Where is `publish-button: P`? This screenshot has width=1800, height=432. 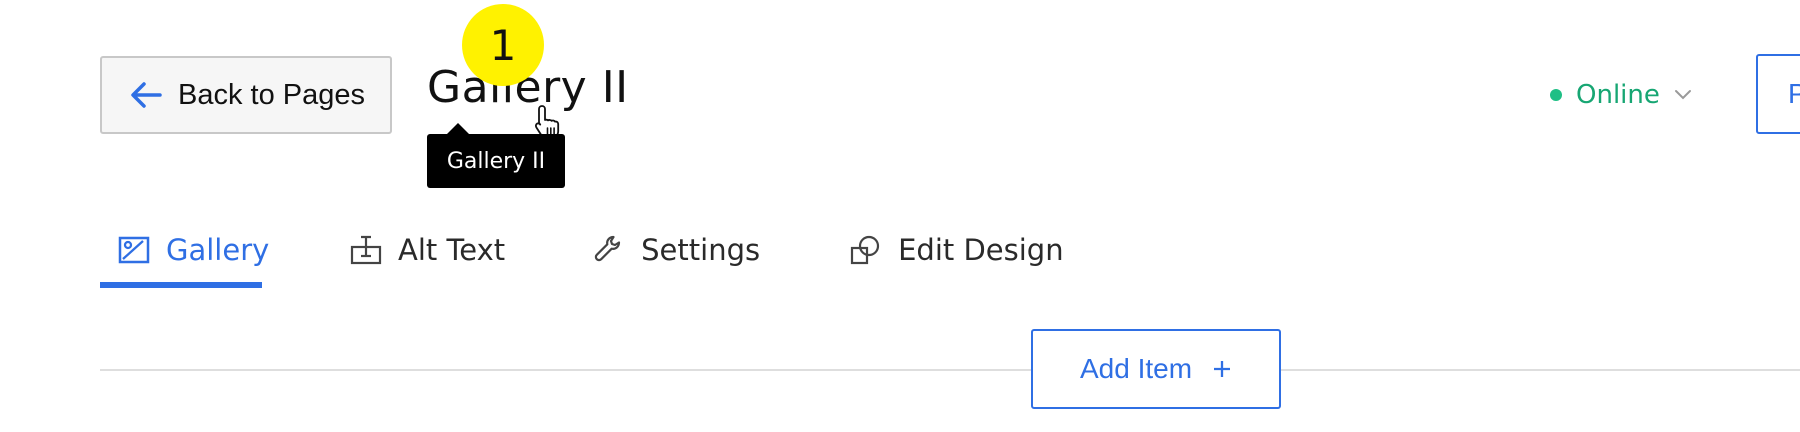
publish-button: P is located at coordinates (1778, 94).